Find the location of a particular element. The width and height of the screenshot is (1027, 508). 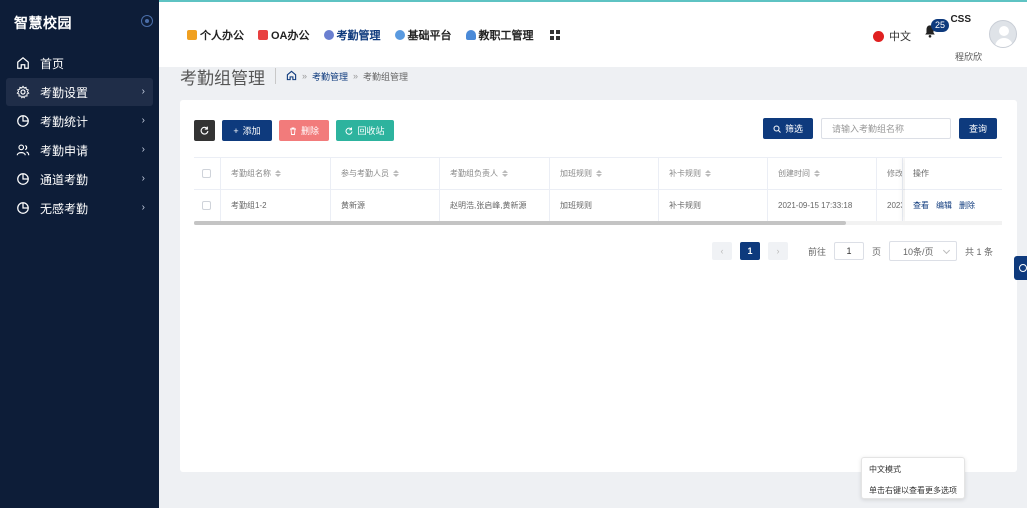

delete-button: 删除 is located at coordinates (304, 130).